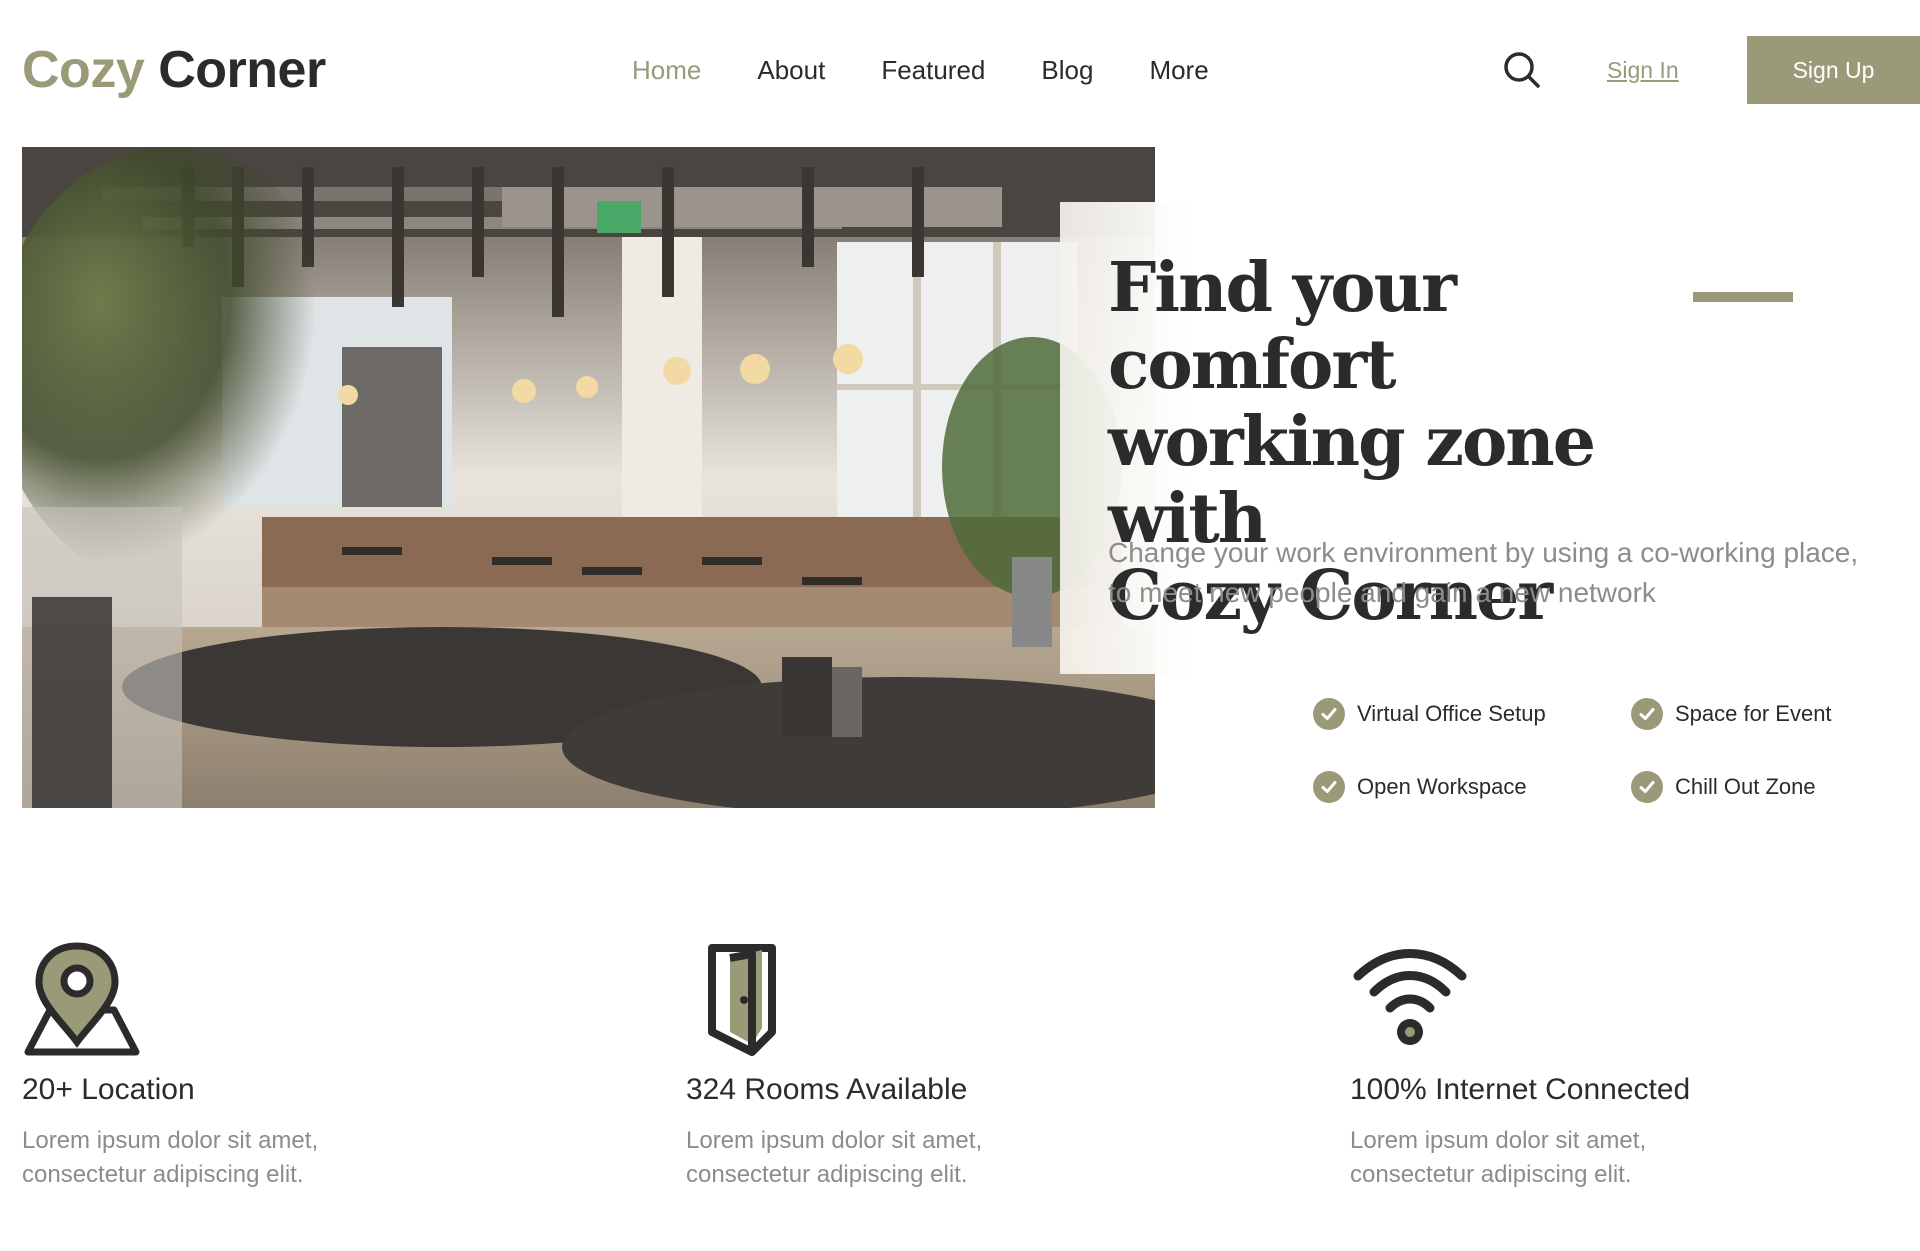  What do you see at coordinates (746, 1000) in the screenshot?
I see `door-icon` at bounding box center [746, 1000].